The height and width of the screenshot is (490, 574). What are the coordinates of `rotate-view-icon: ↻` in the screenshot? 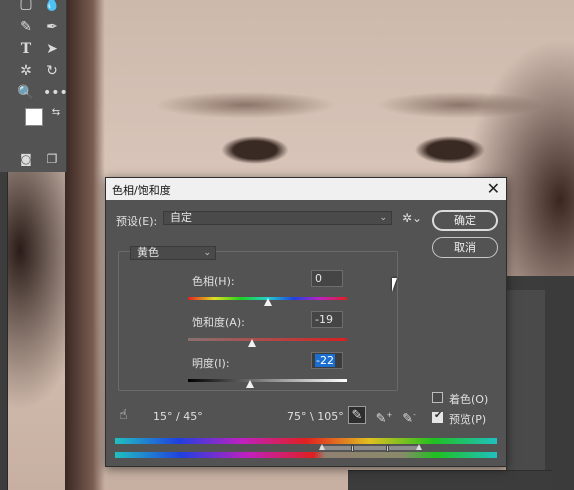 It's located at (52, 71).